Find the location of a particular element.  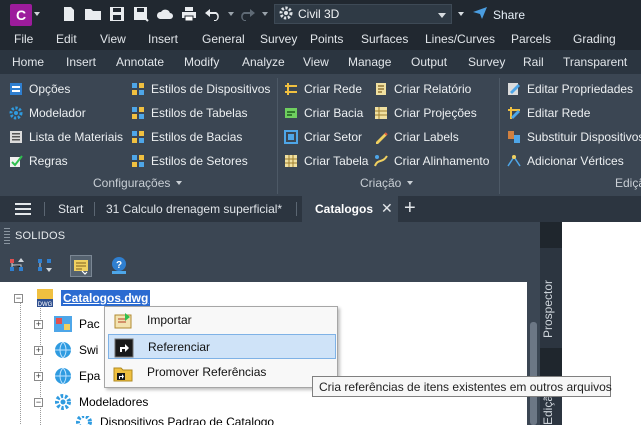

tree-row-child-1: + Pac is located at coordinates (67, 324).